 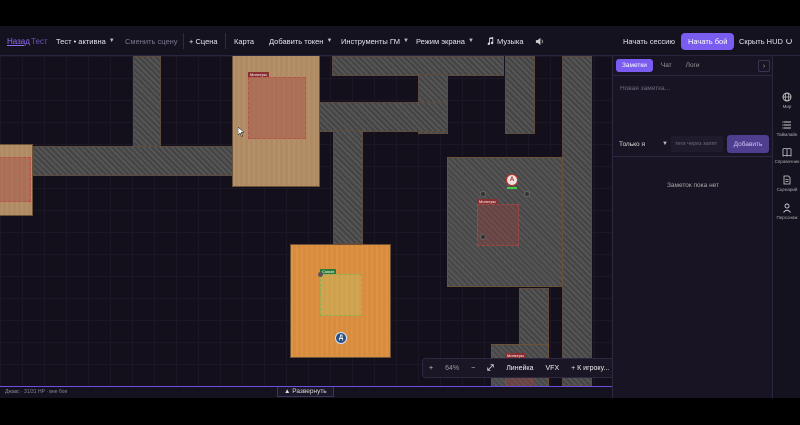 I want to click on chevron-right-icon: ›, so click(x=764, y=66).